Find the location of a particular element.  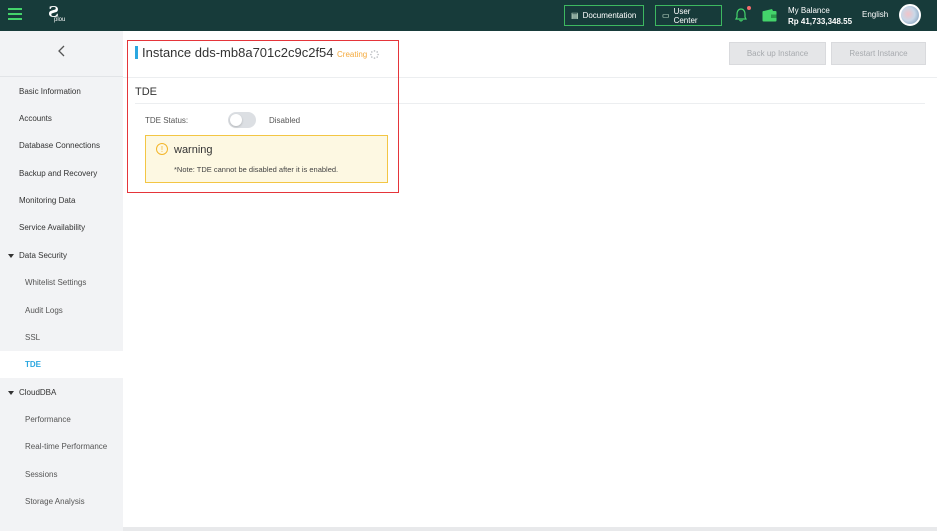

horizontal-scrollbar is located at coordinates (530, 529).